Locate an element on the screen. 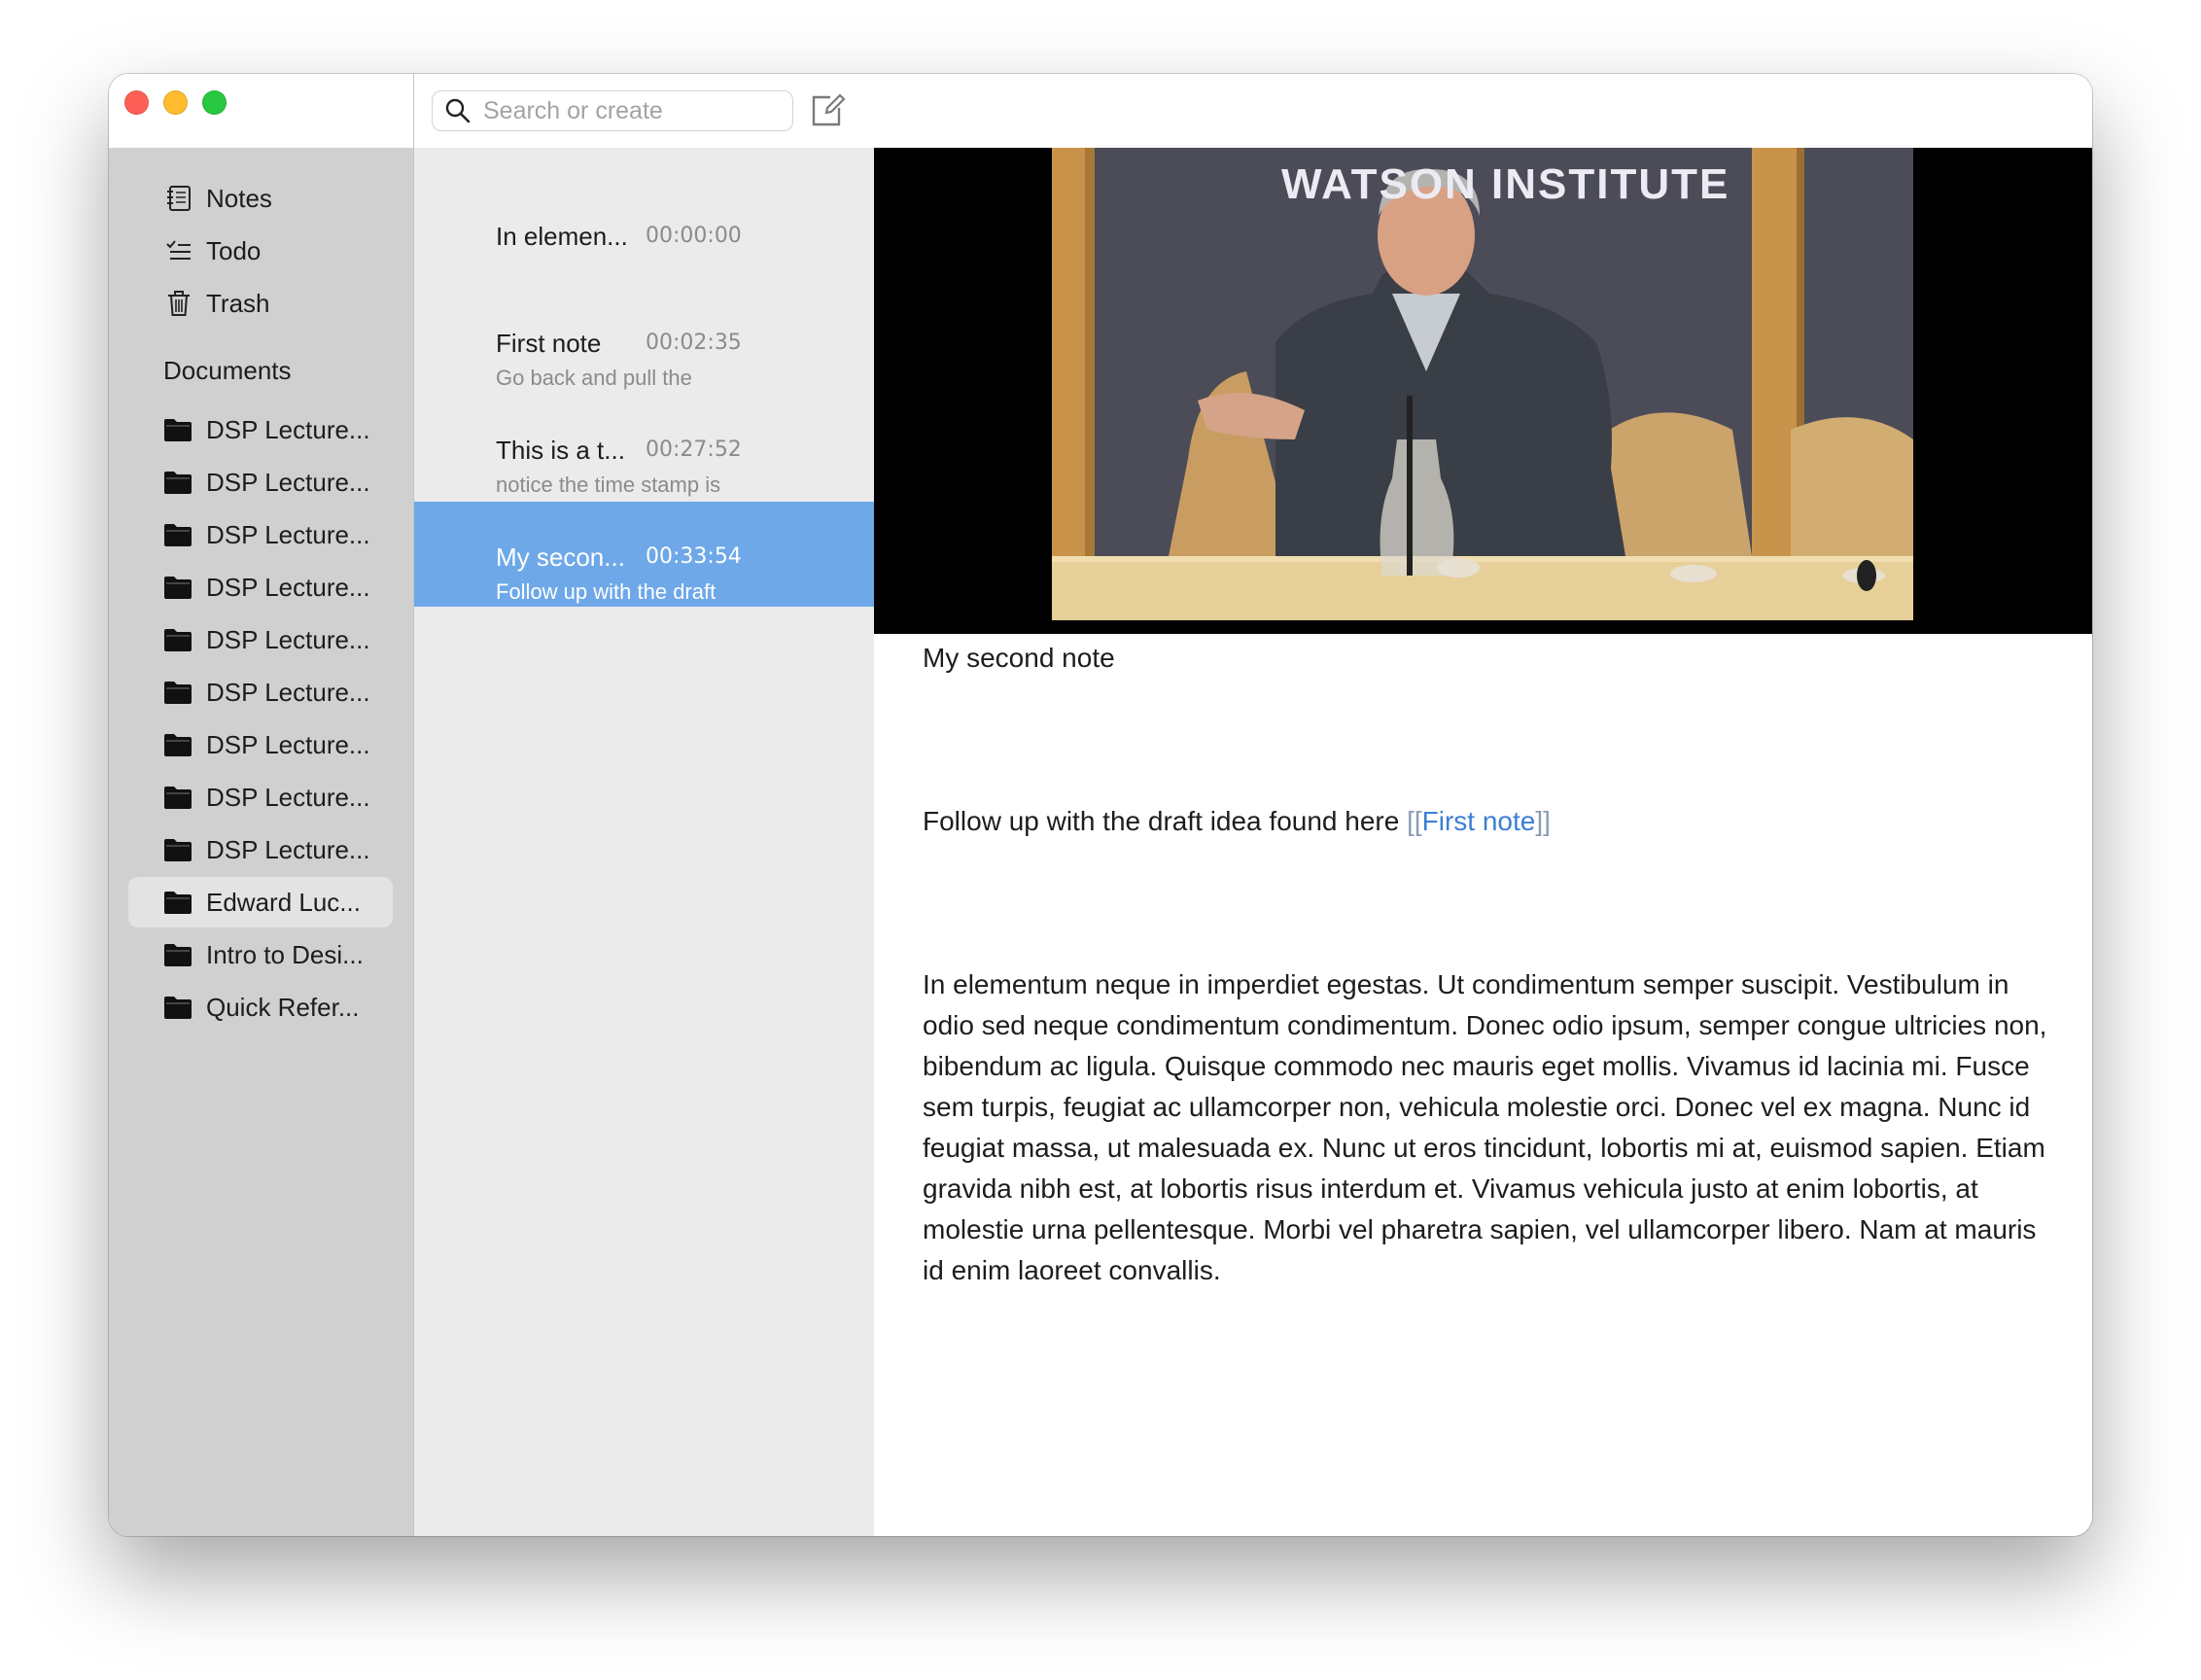 The image size is (2201, 1680). notebook-icon is located at coordinates (178, 198).